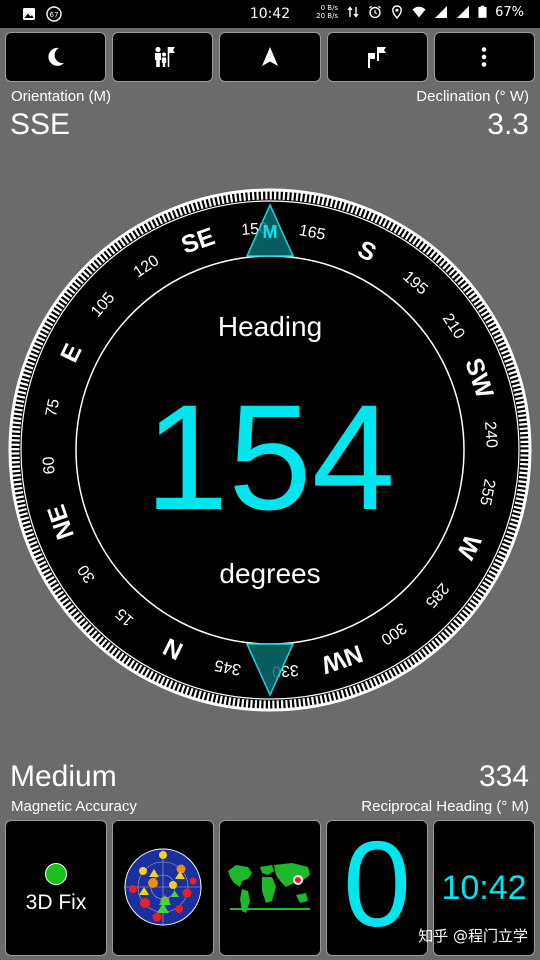  I want to click on navigation-arrow-icon, so click(270, 56).